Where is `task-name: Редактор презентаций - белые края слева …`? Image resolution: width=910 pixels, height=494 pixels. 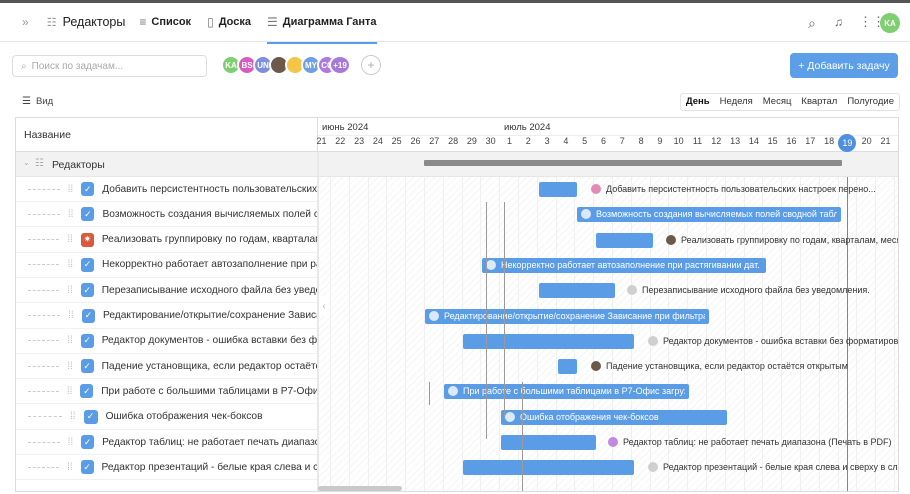 task-name: Редактор презентаций - белые края слева … is located at coordinates (209, 467).